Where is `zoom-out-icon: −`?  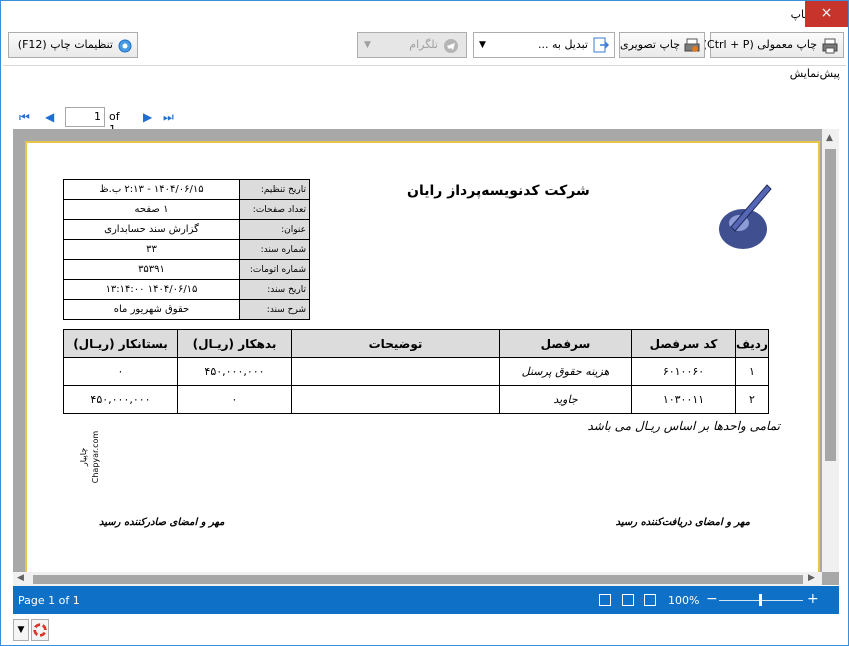 zoom-out-icon: − is located at coordinates (712, 599).